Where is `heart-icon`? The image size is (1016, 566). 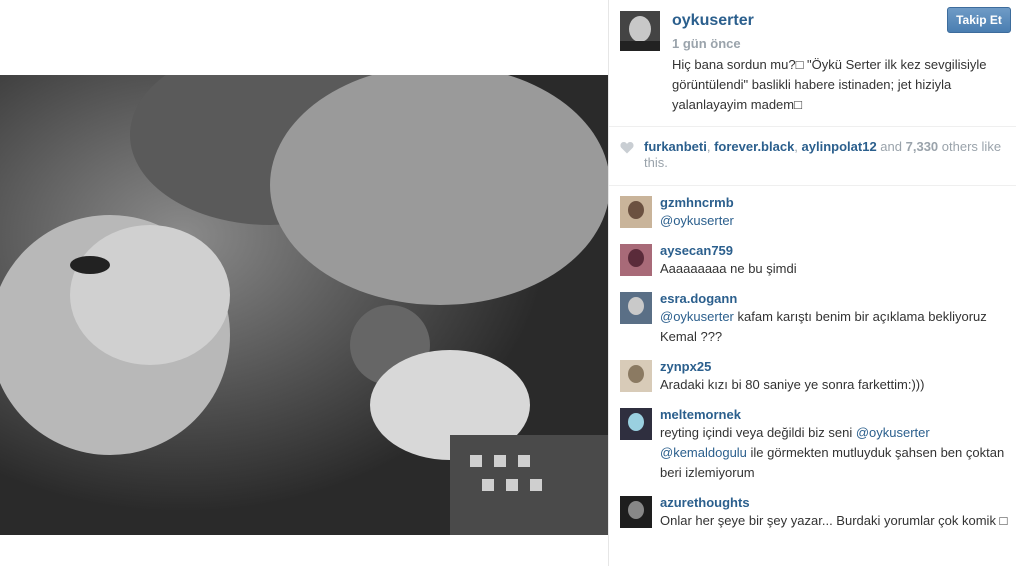
heart-icon is located at coordinates (627, 147).